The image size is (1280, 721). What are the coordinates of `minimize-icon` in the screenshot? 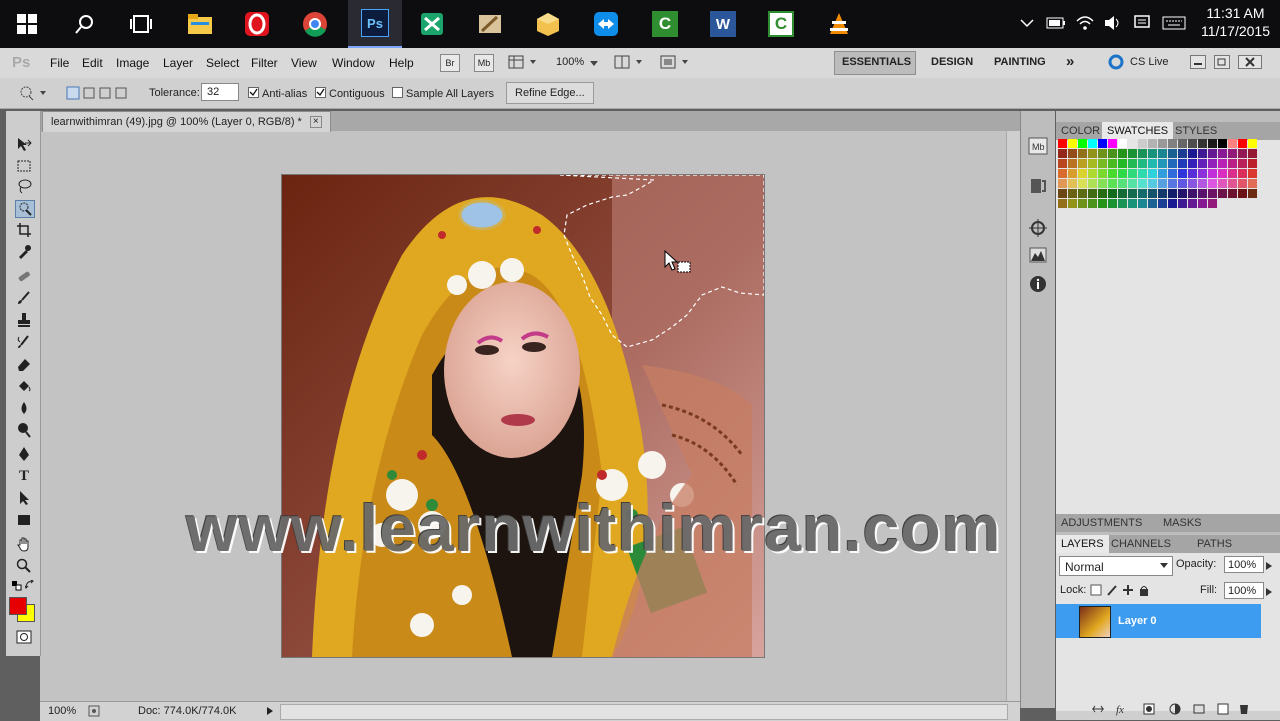 It's located at (1198, 63).